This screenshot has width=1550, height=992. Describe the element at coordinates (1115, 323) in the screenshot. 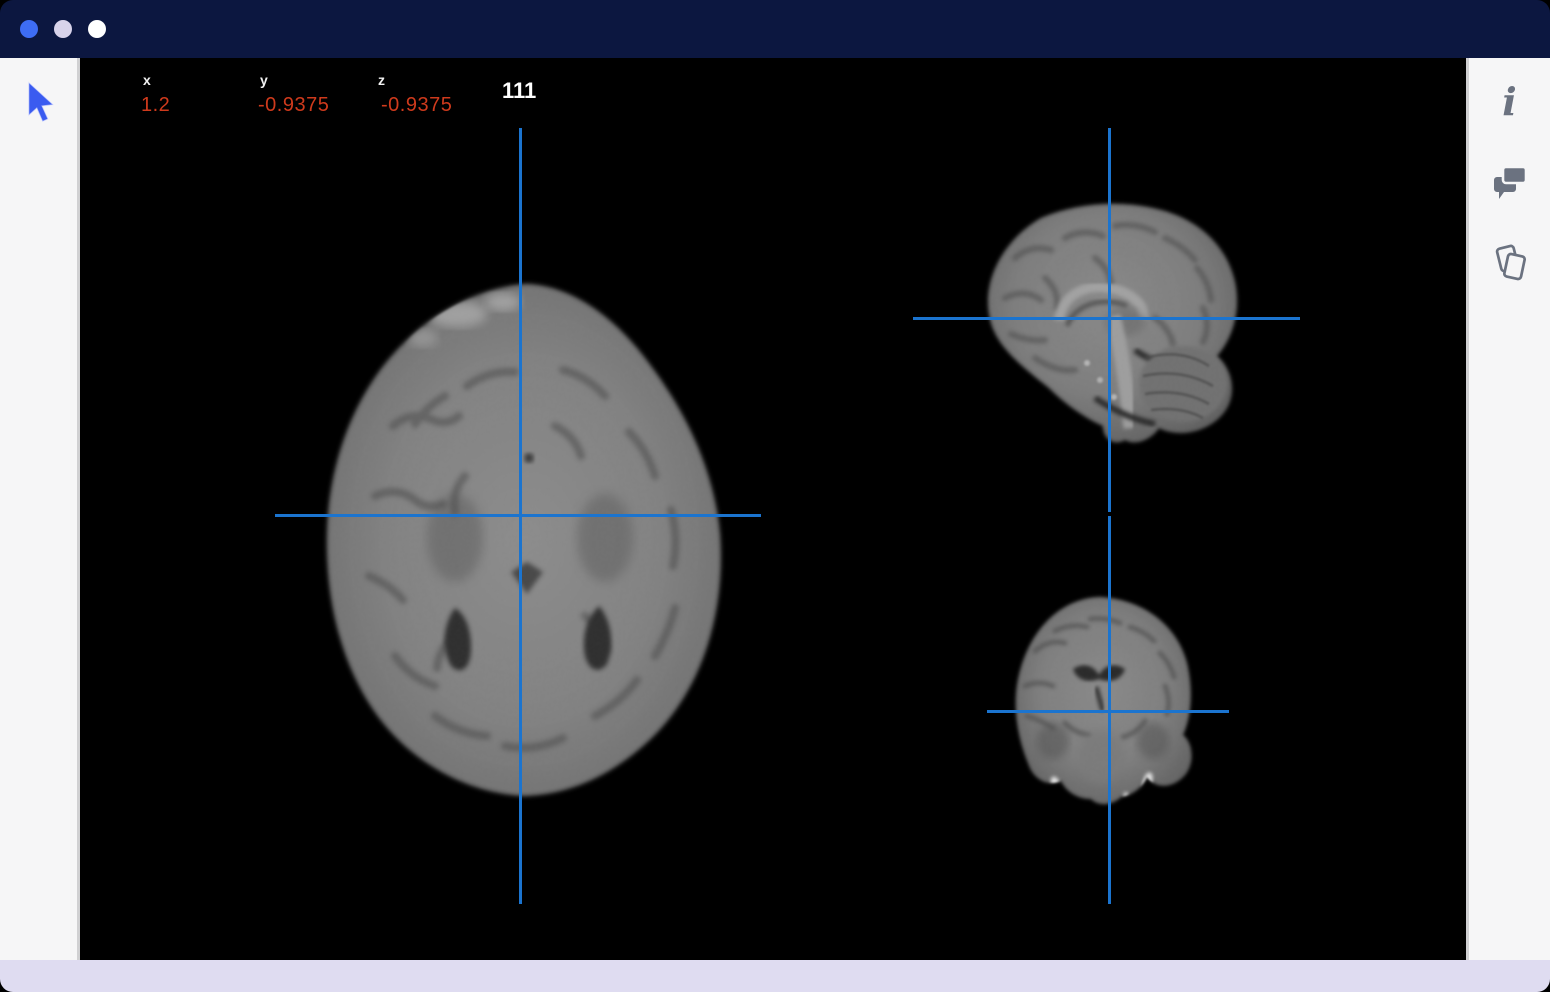

I see `sagittal-view-image` at that location.